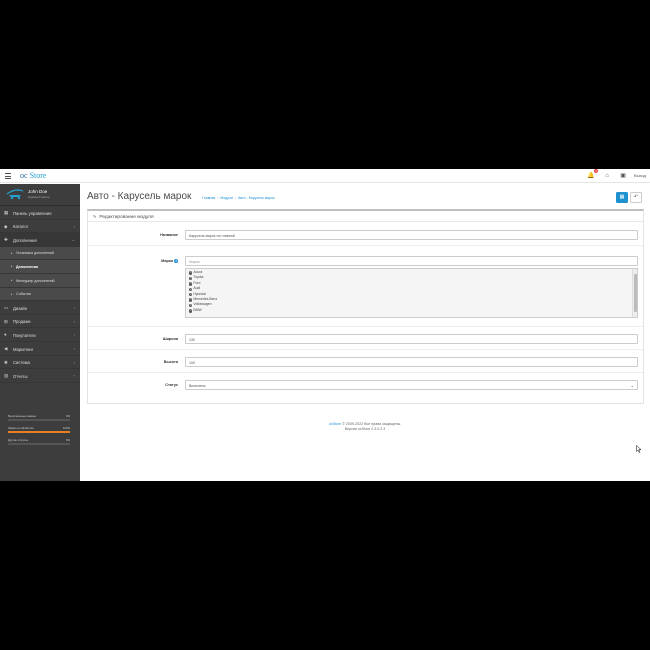  What do you see at coordinates (197, 288) in the screenshot?
I see `brand-name: Audi` at bounding box center [197, 288].